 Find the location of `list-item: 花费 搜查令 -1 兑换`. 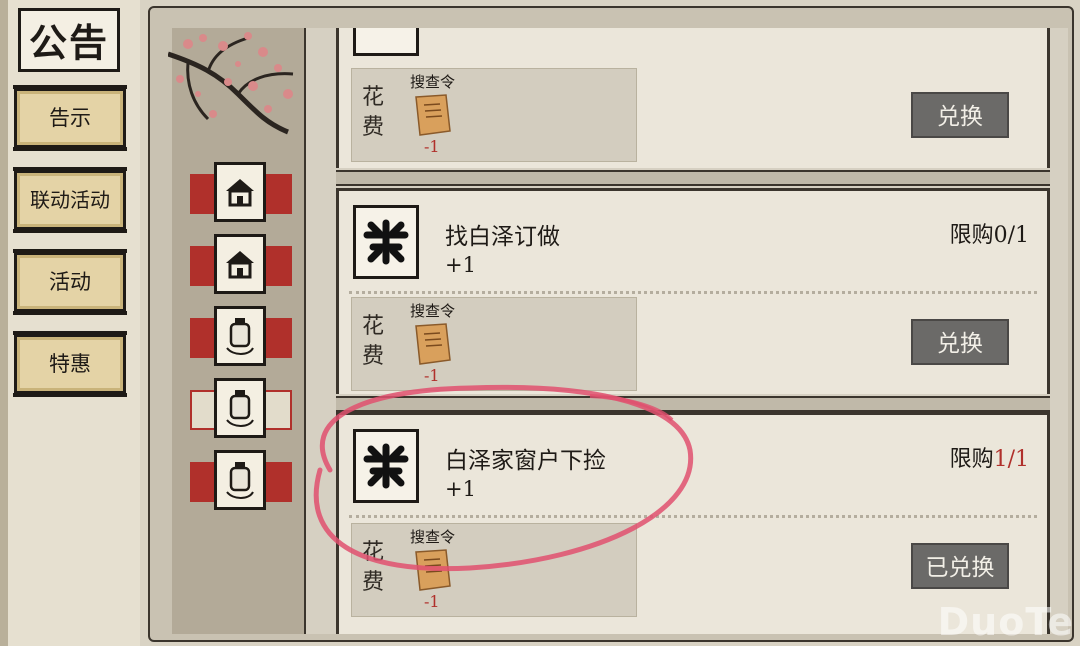

list-item: 花费 搜查令 -1 兑换 is located at coordinates (693, 98).